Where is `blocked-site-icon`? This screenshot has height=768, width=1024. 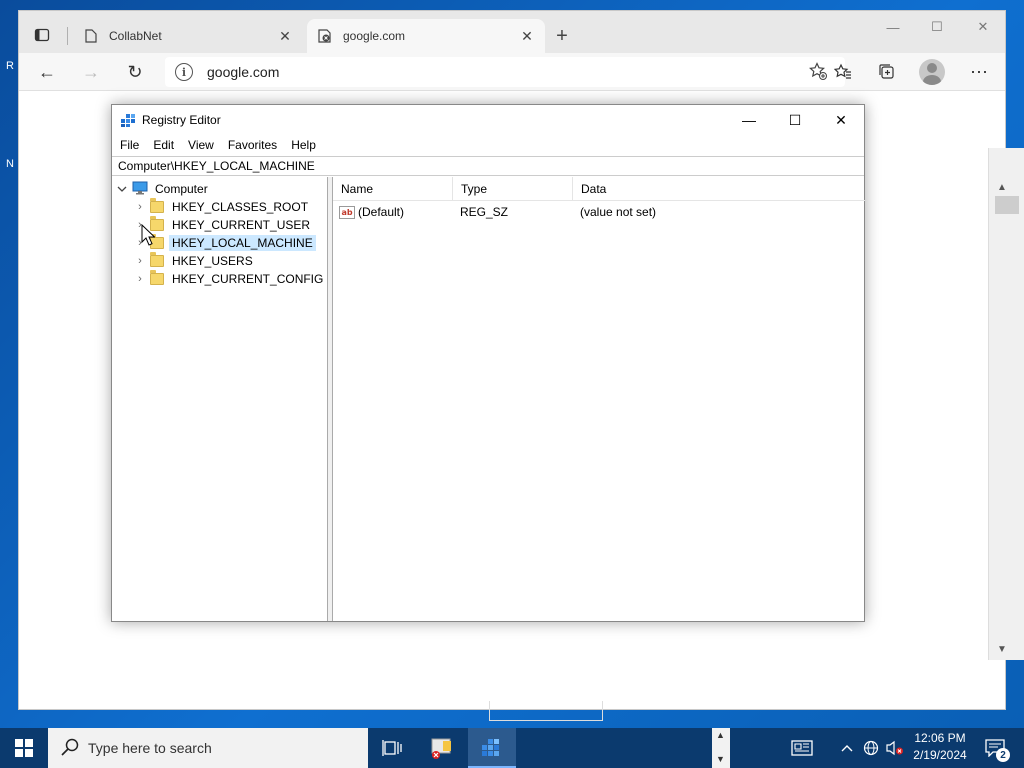 blocked-site-icon is located at coordinates (325, 36).